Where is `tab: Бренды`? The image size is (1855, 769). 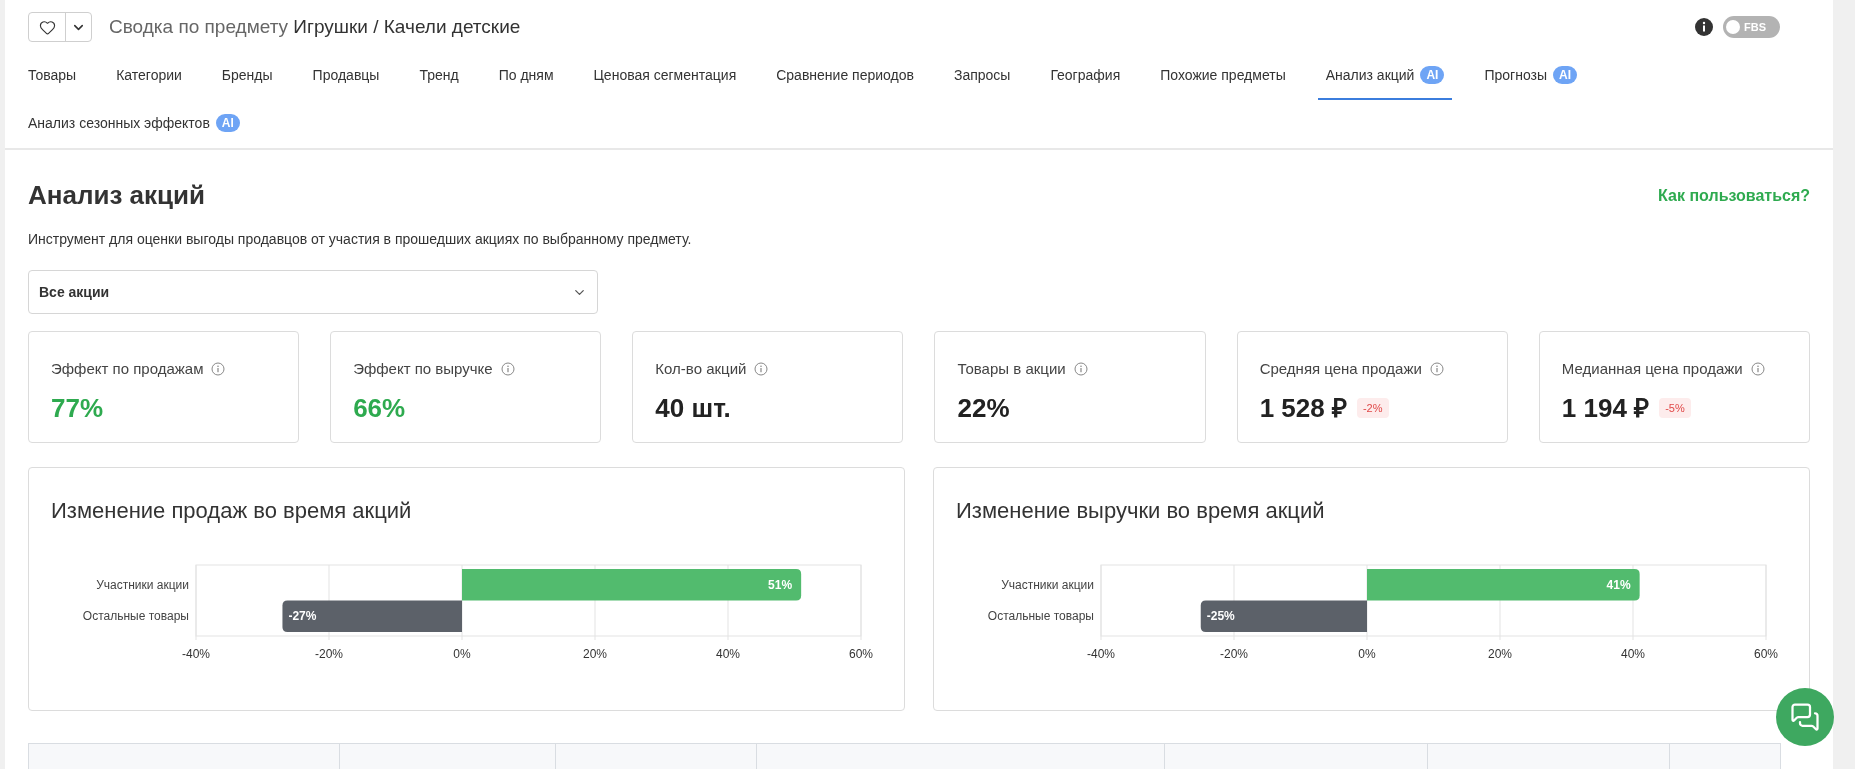 tab: Бренды is located at coordinates (247, 76).